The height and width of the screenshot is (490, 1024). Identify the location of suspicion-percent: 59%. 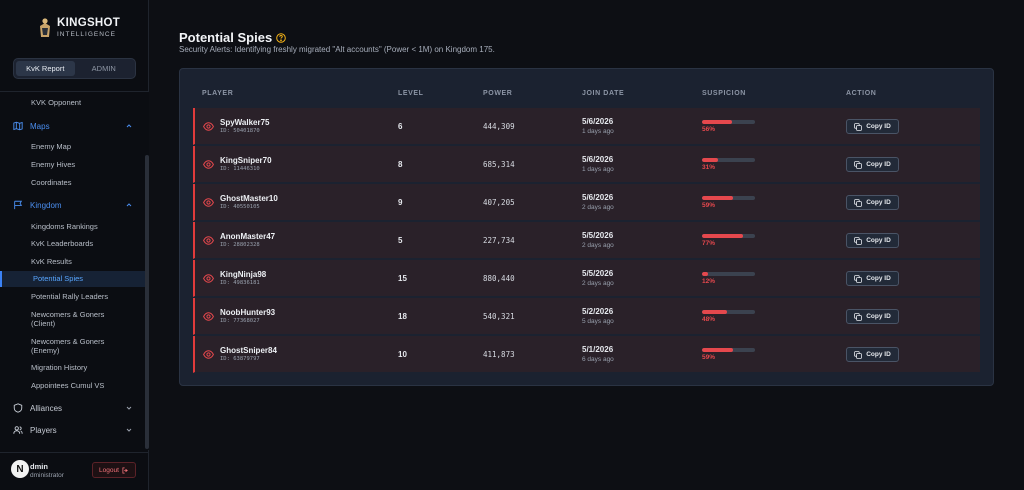
(709, 357).